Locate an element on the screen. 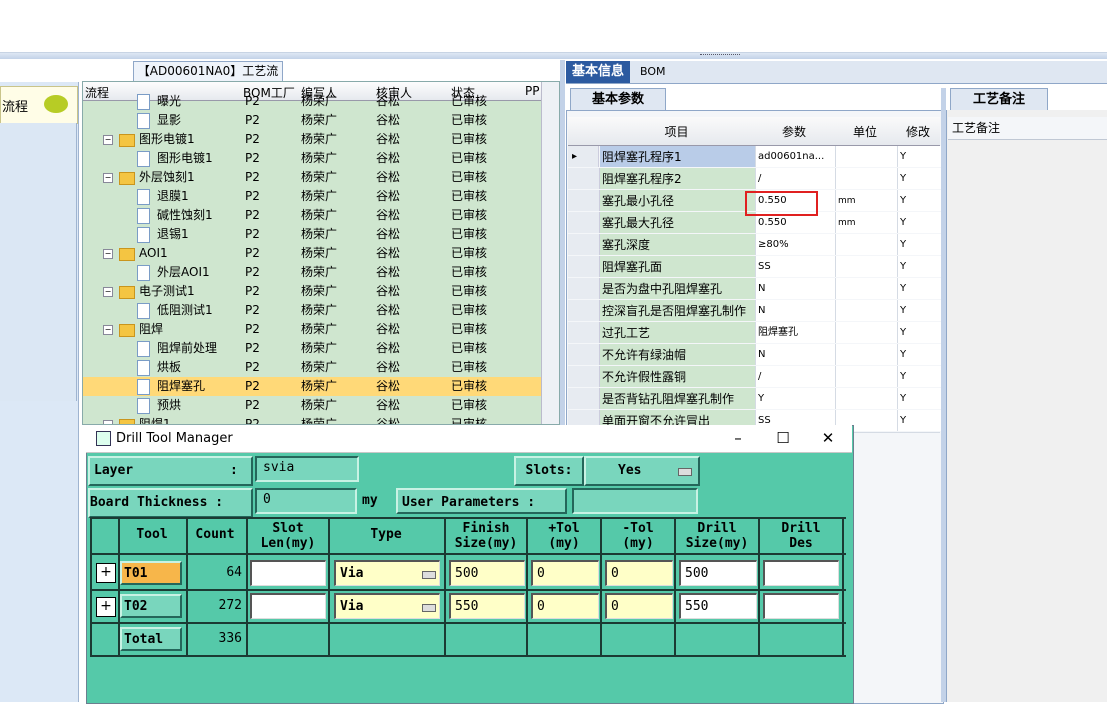 The width and height of the screenshot is (1107, 704). param-row: 是否为盘中孔阻焊塞孔 N Y is located at coordinates (755, 289).